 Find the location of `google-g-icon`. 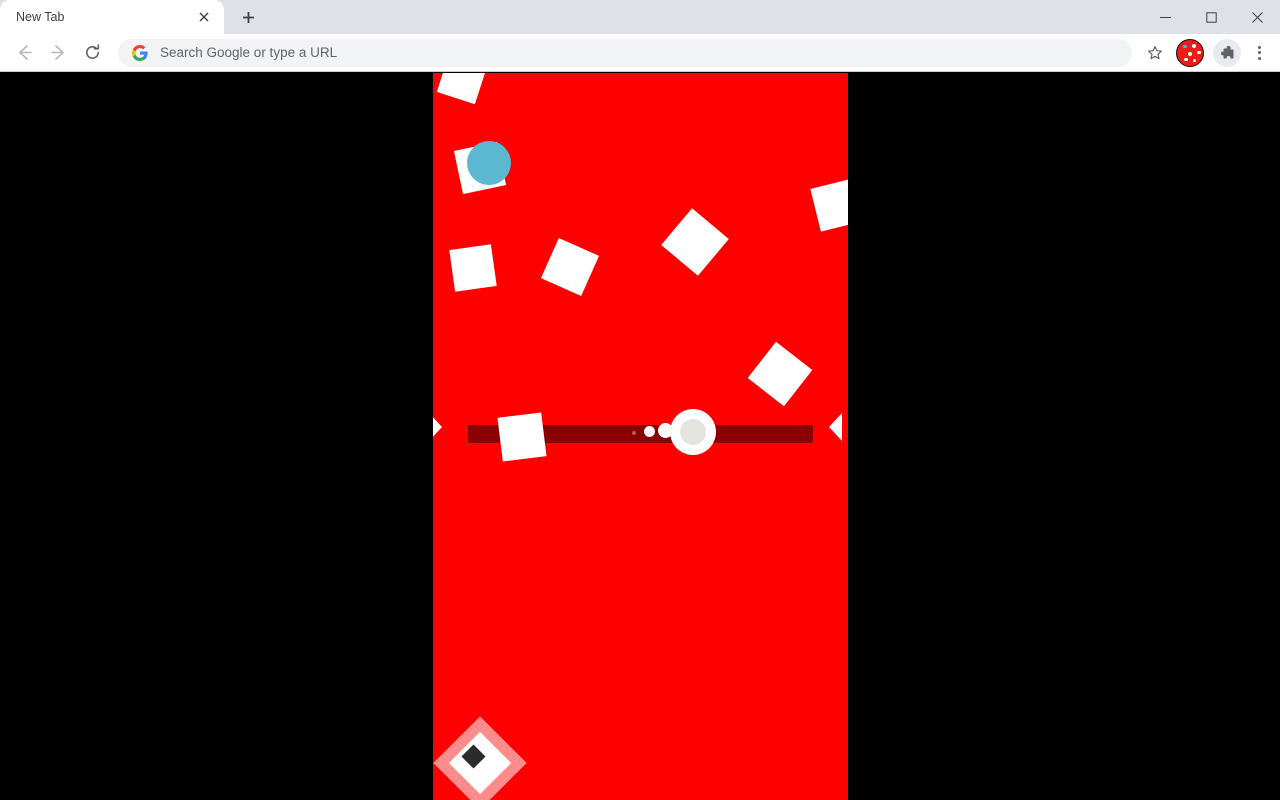

google-g-icon is located at coordinates (139, 52).